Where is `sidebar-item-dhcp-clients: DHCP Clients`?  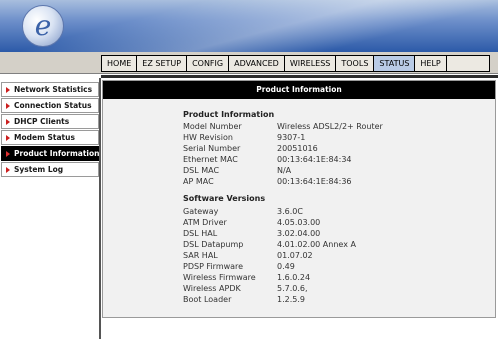 sidebar-item-dhcp-clients: DHCP Clients is located at coordinates (50, 121).